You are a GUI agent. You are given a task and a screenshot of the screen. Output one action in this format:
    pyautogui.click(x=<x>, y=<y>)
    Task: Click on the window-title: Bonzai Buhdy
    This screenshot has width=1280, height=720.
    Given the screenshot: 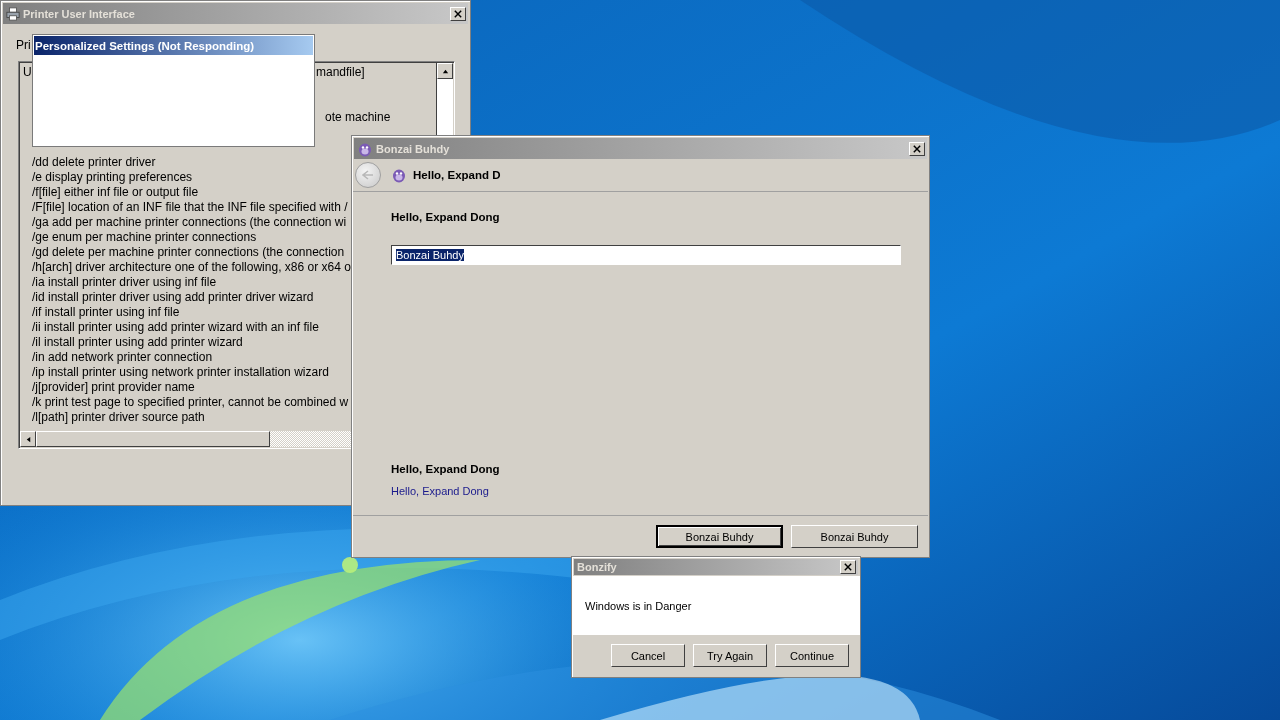 What is the action you would take?
    pyautogui.click(x=413, y=148)
    